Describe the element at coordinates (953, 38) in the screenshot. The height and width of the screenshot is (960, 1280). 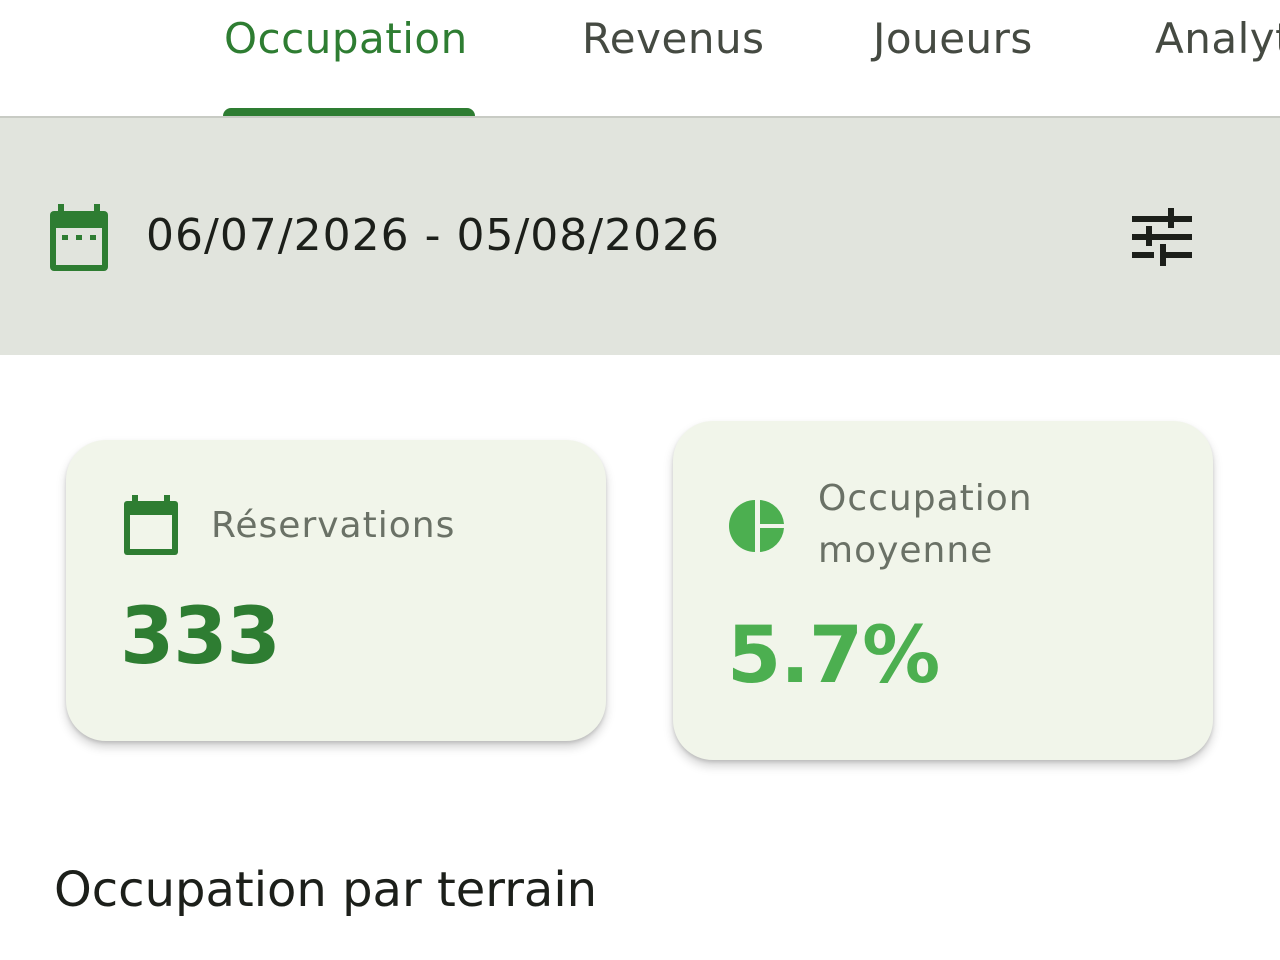
I see `tab-joueurs: Joueurs` at that location.